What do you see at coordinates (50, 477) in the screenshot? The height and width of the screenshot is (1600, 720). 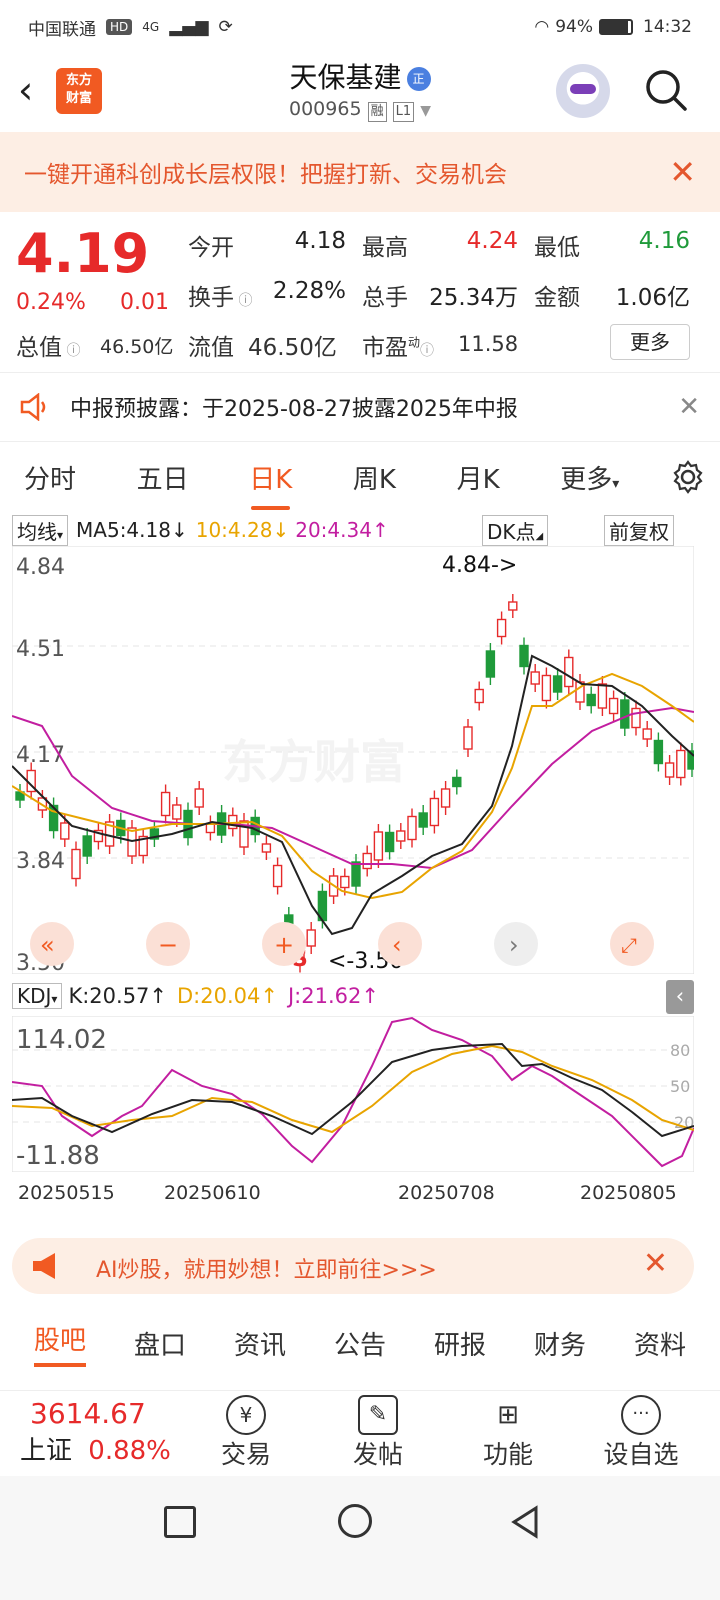 I see `tab-intraday: 分时` at bounding box center [50, 477].